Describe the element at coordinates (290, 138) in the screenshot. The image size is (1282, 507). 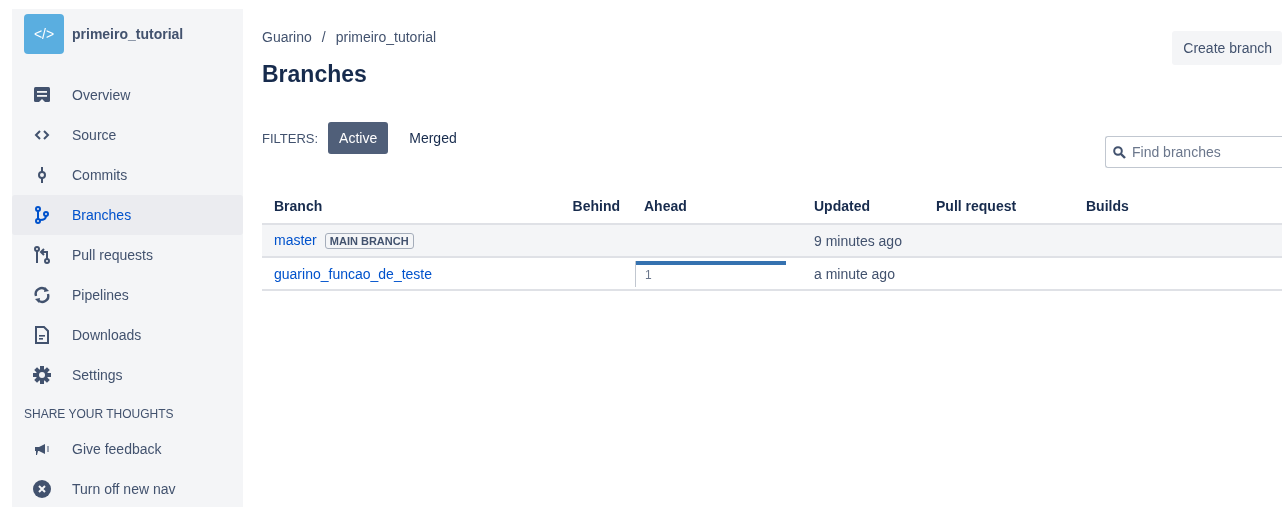
I see `filters-label: FILTERS:` at that location.